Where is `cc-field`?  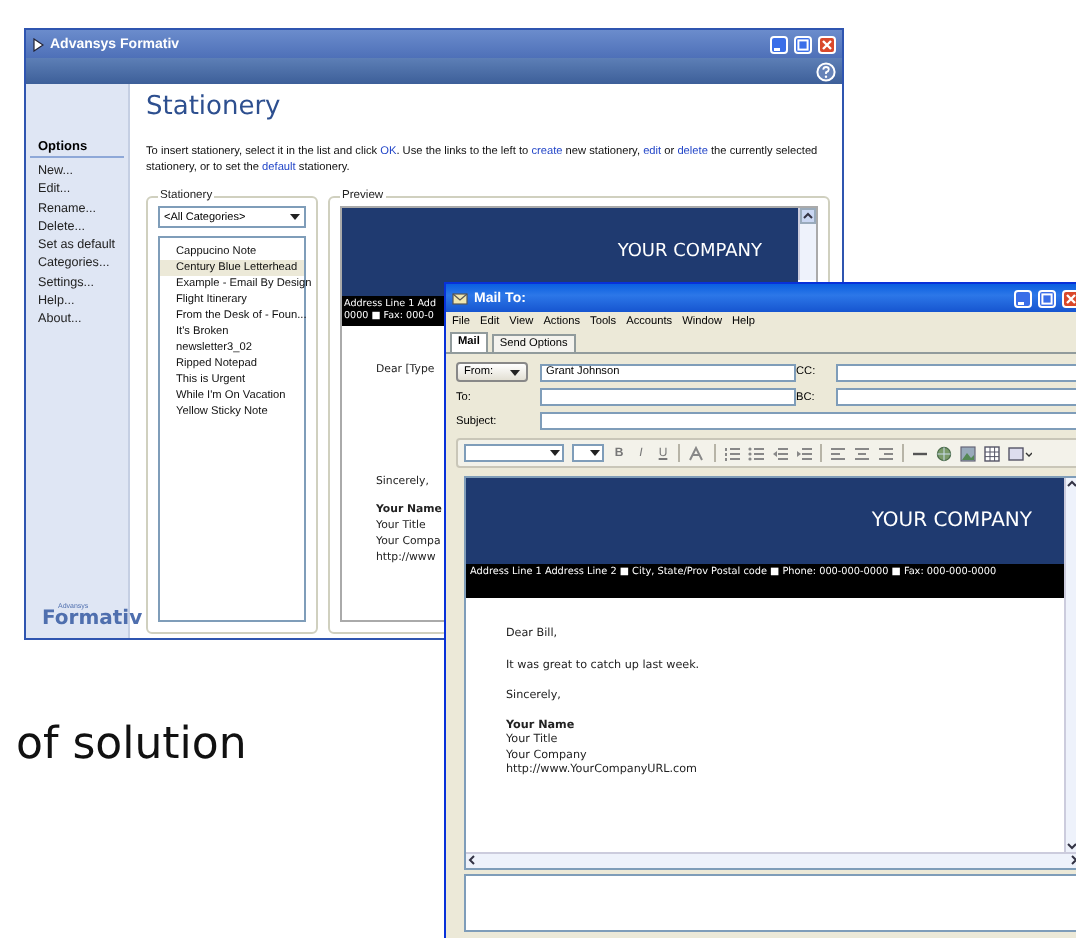 cc-field is located at coordinates (956, 372).